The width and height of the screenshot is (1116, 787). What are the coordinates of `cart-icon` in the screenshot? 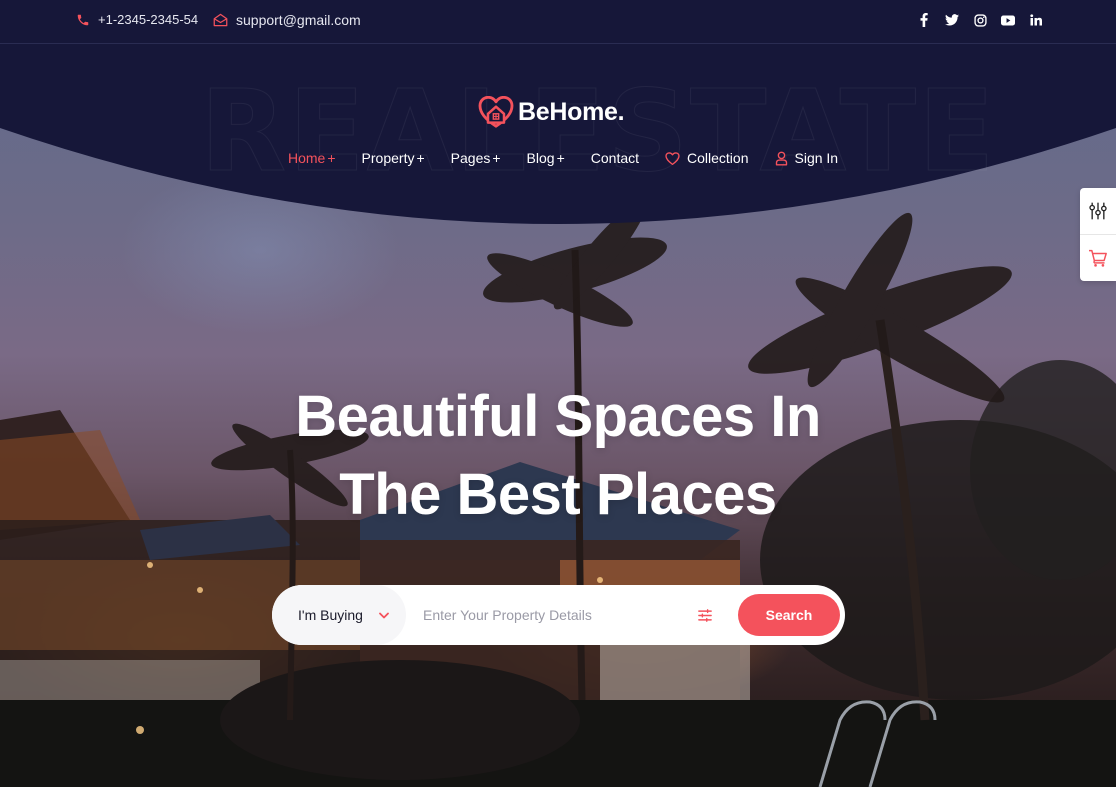 It's located at (1098, 258).